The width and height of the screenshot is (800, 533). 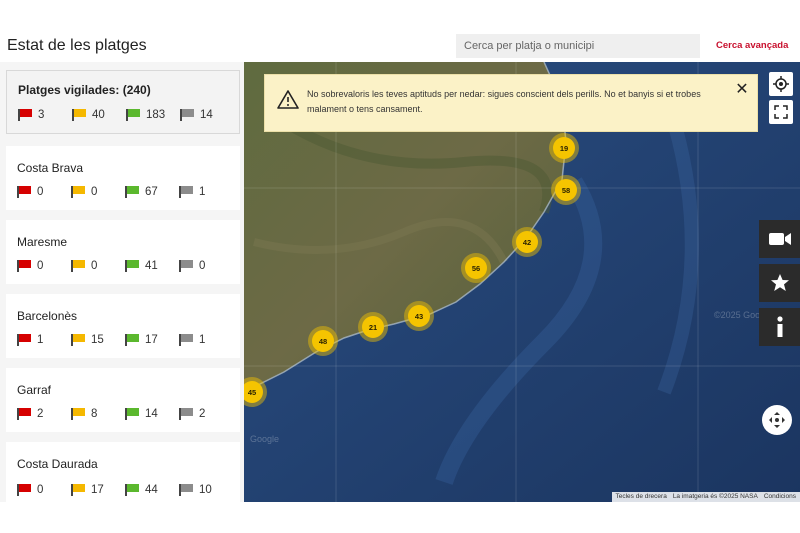 I want to click on keyboard-shortcuts-link: Tecles de drecera, so click(x=641, y=497).